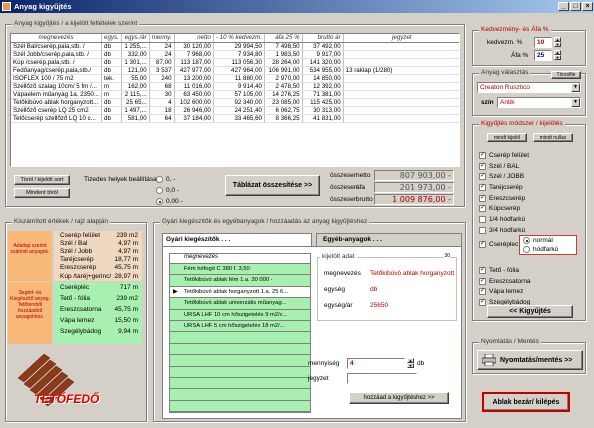 This screenshot has height=428, width=594. I want to click on method-label: Kúpcserép, so click(505, 209).